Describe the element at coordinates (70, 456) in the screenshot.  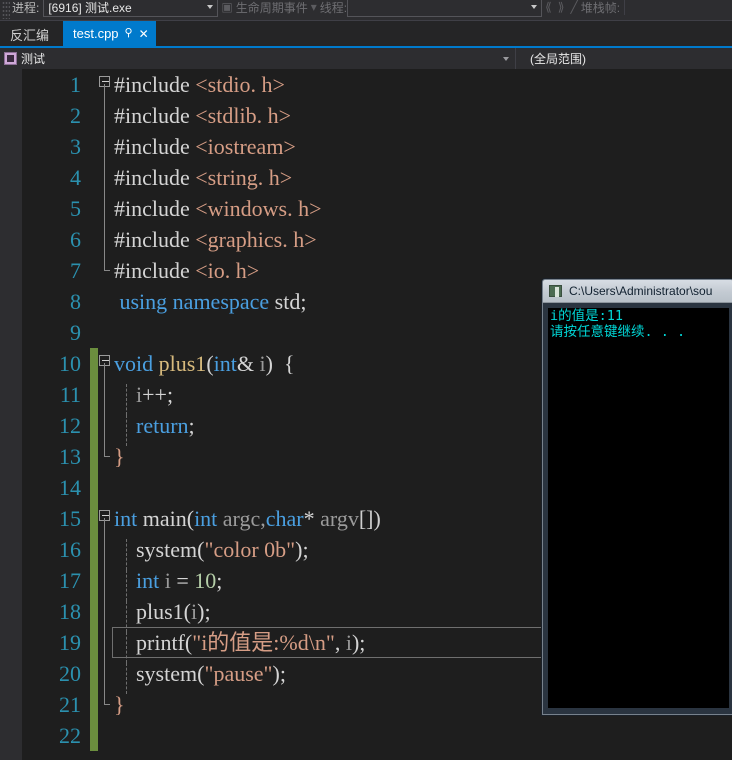
I see `line-number: 13` at that location.